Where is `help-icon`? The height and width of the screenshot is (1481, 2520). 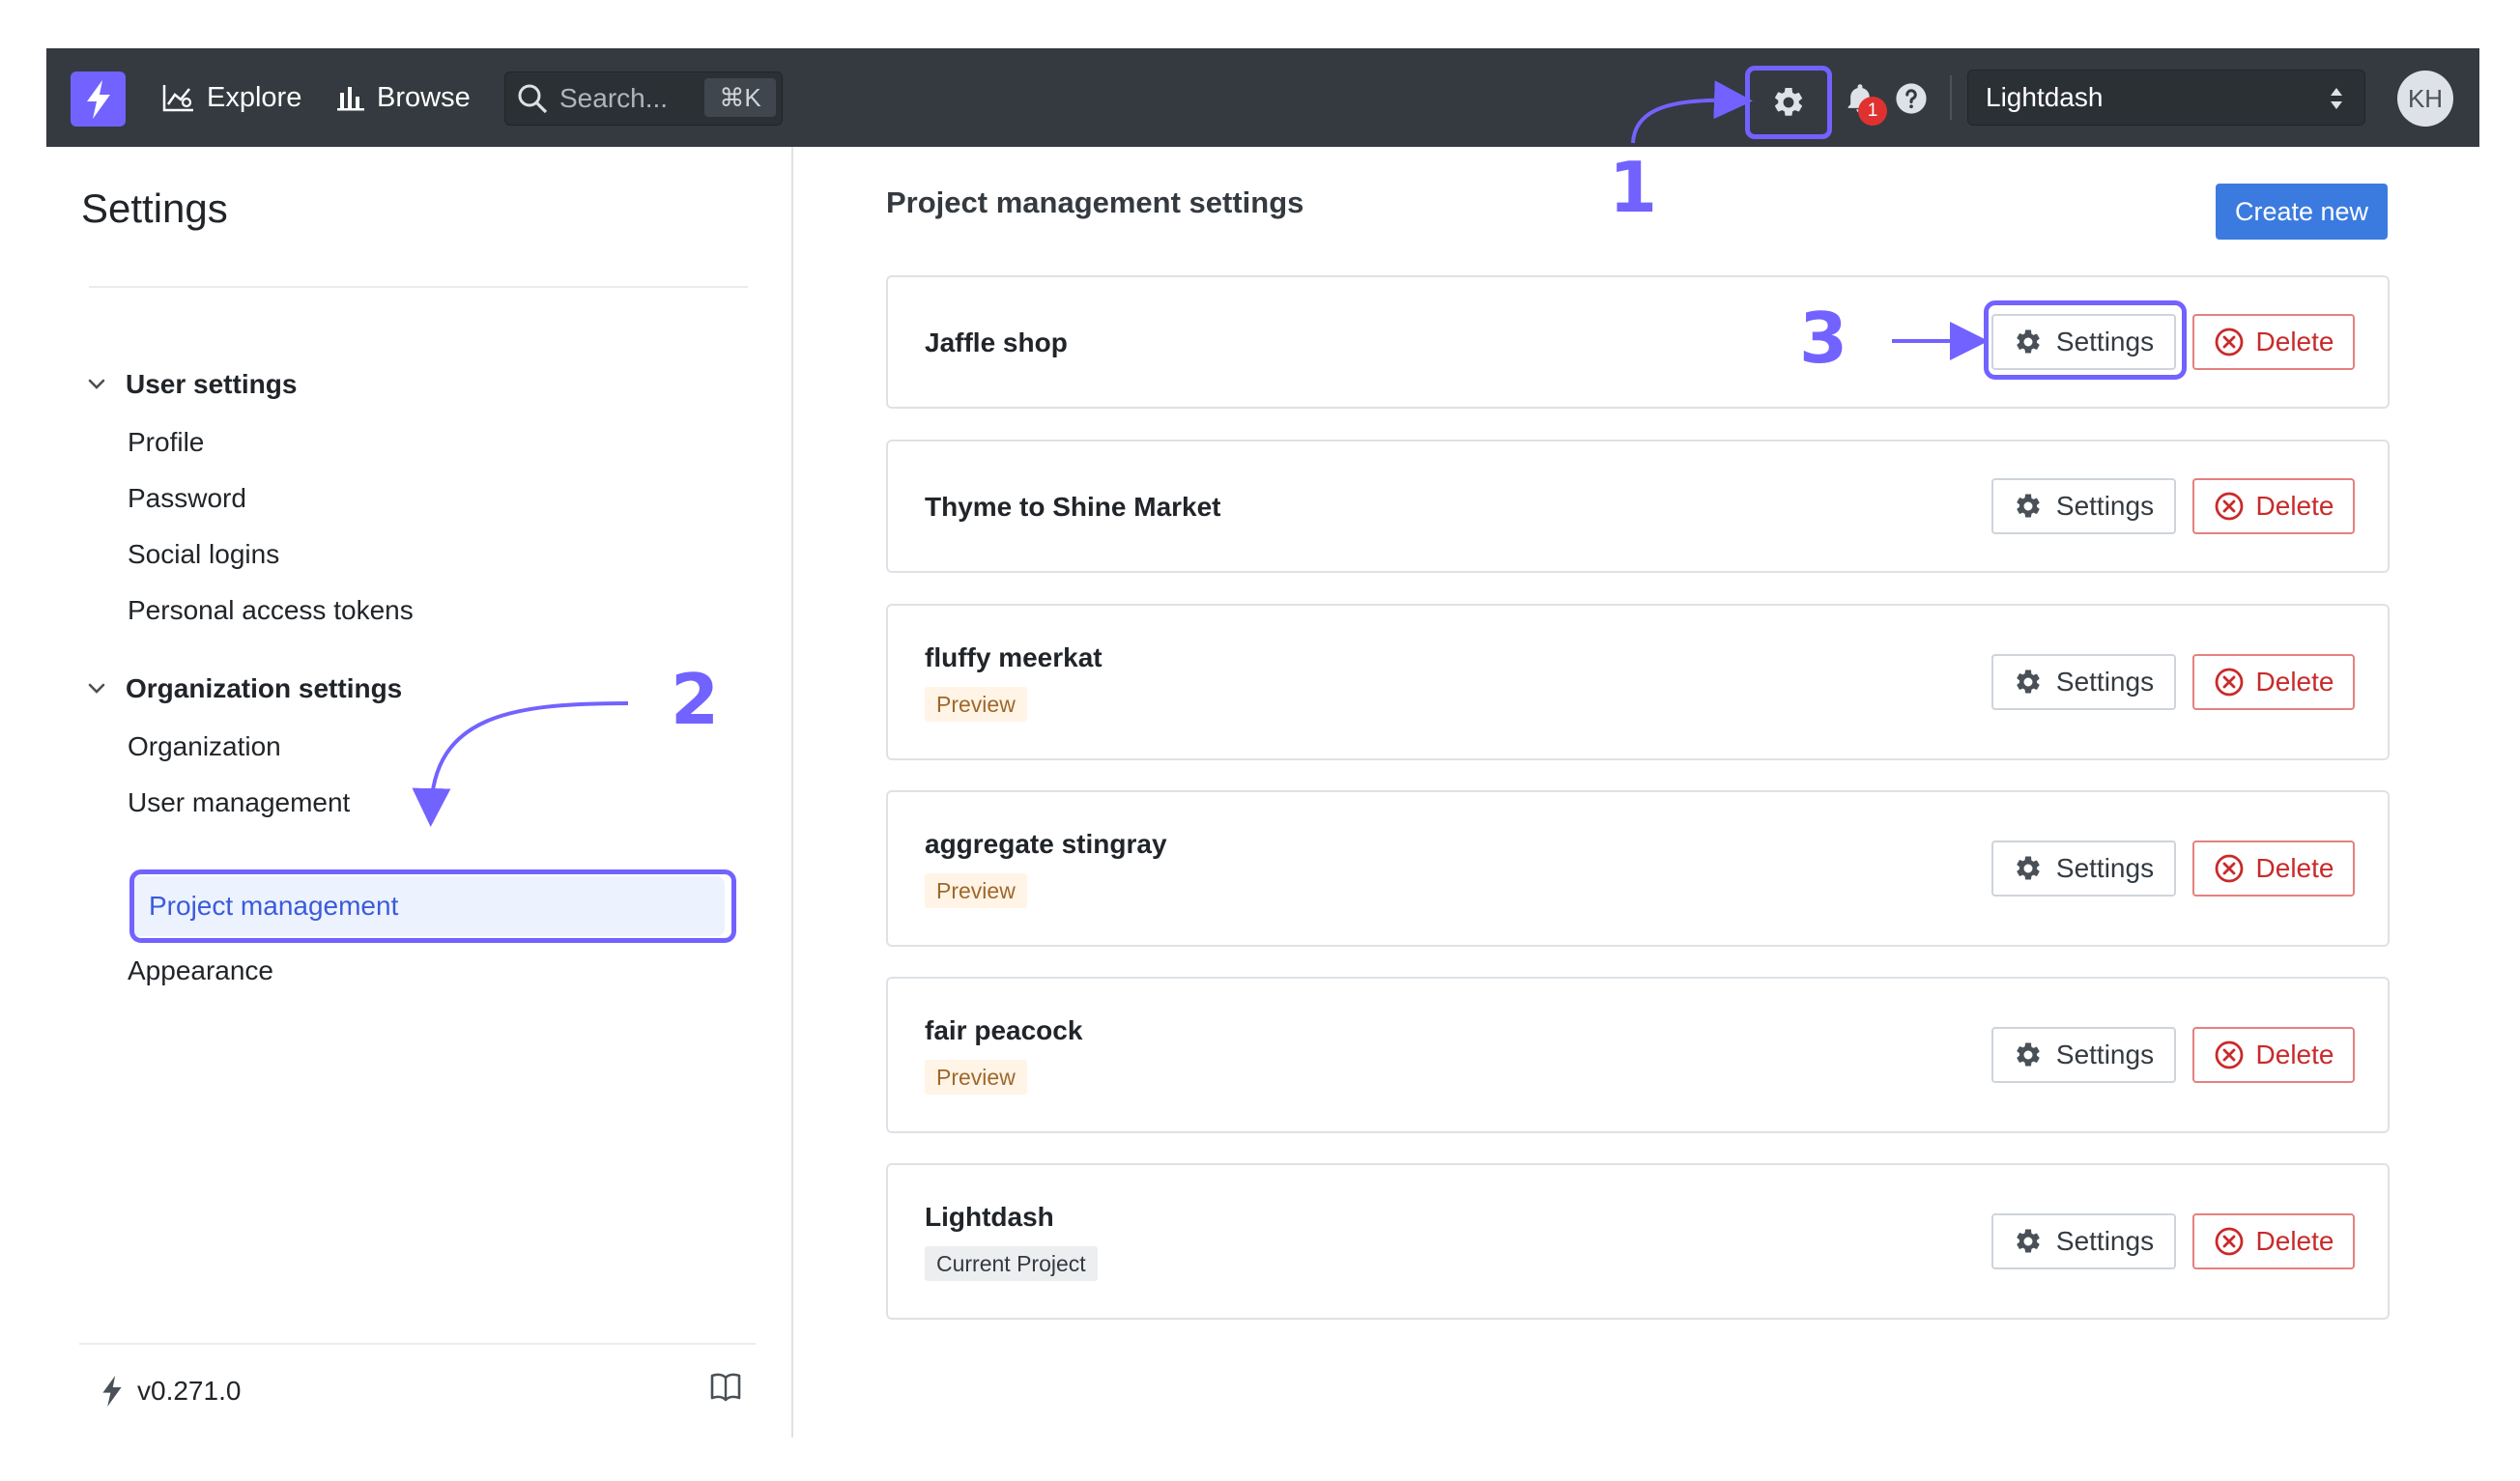 help-icon is located at coordinates (1912, 98).